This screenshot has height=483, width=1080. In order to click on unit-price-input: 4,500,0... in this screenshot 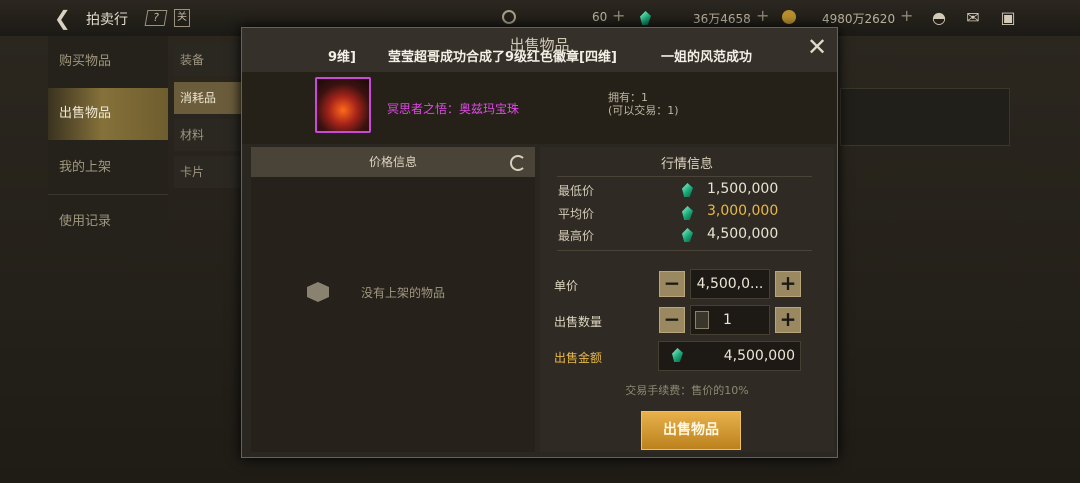, I will do `click(730, 284)`.